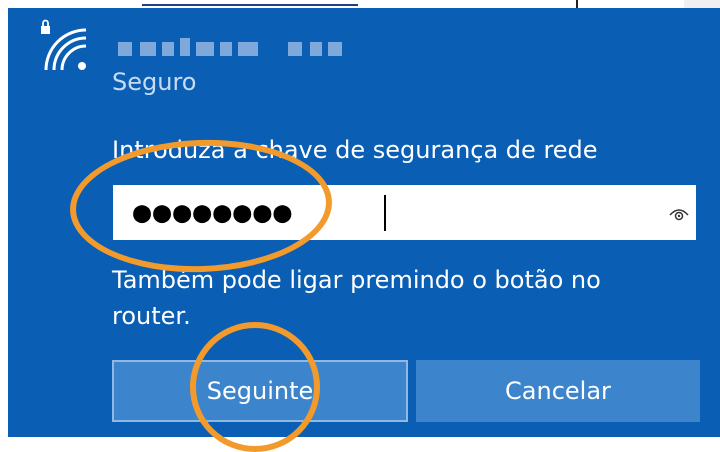 This screenshot has height=452, width=720. Describe the element at coordinates (385, 213) in the screenshot. I see `text-caret` at that location.